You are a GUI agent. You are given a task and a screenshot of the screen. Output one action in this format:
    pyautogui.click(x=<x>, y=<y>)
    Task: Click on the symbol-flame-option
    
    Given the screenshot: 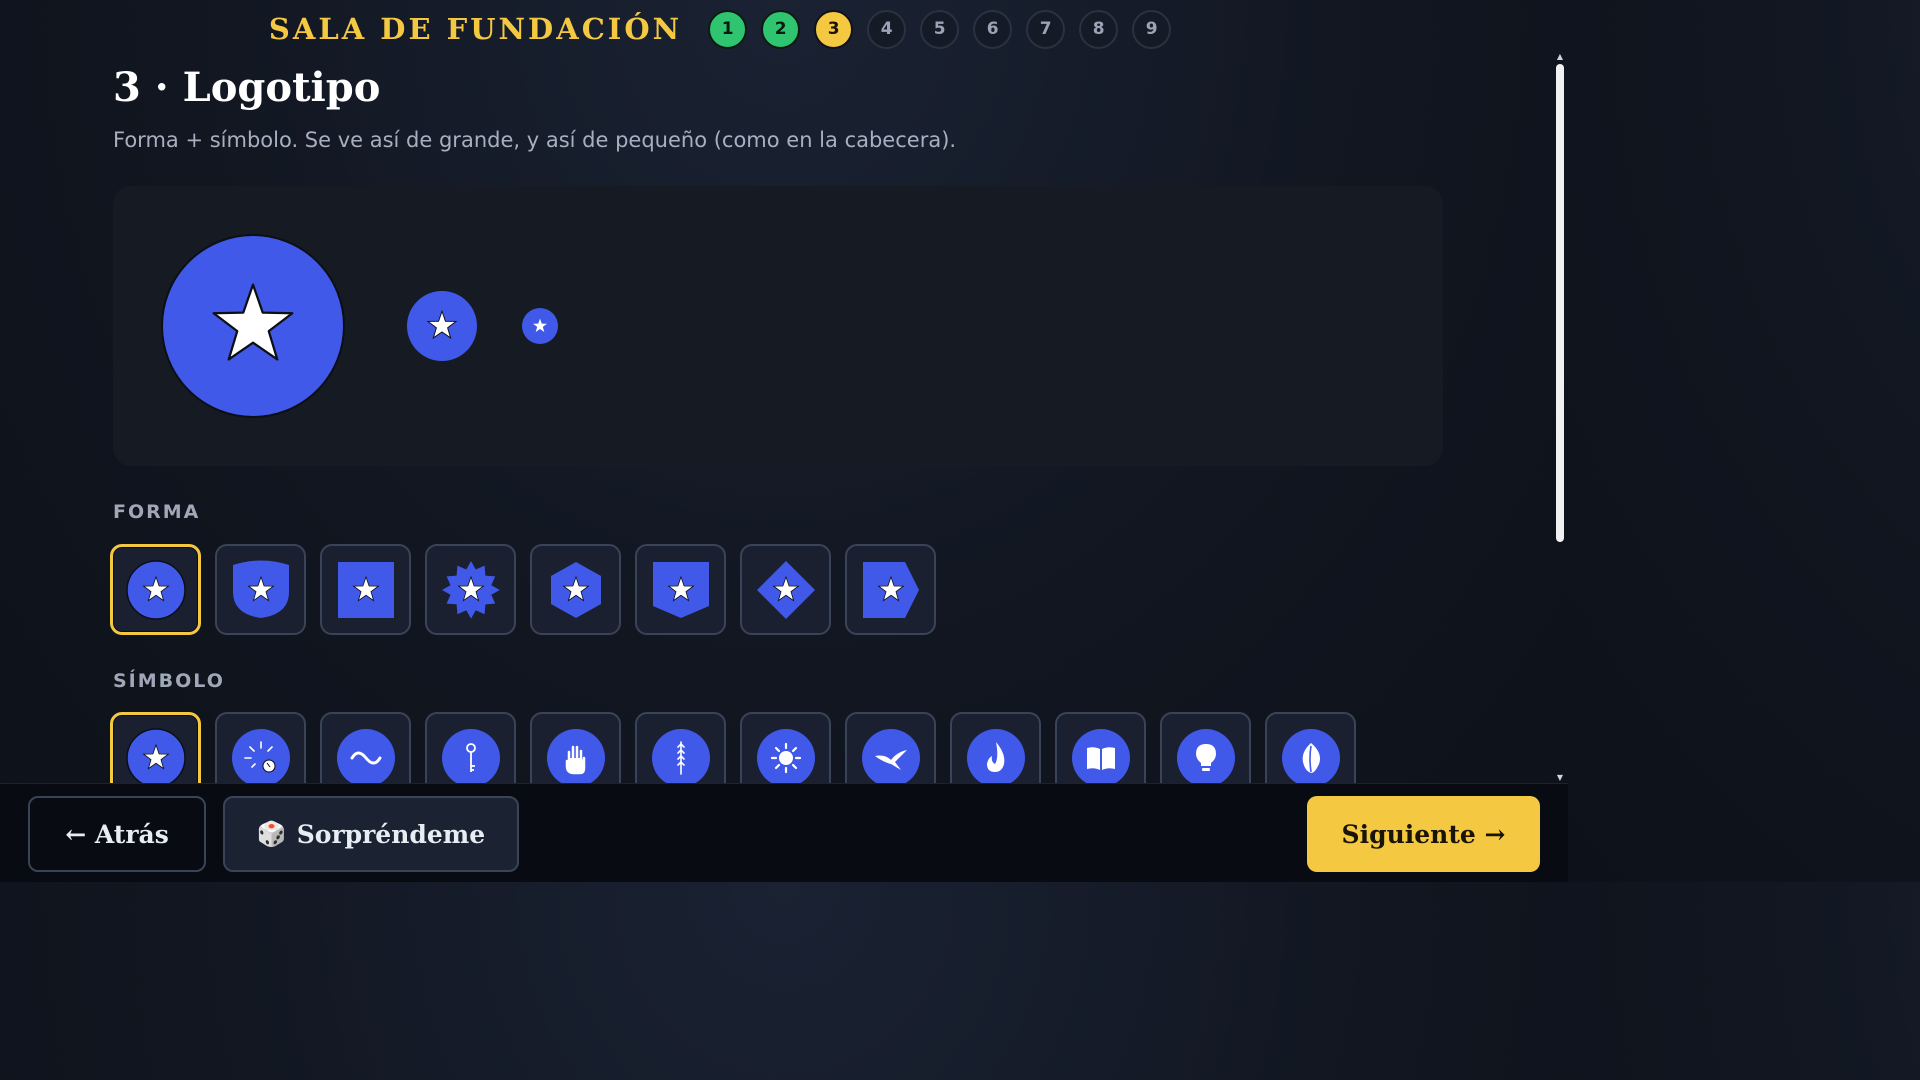 What is the action you would take?
    pyautogui.click(x=995, y=747)
    